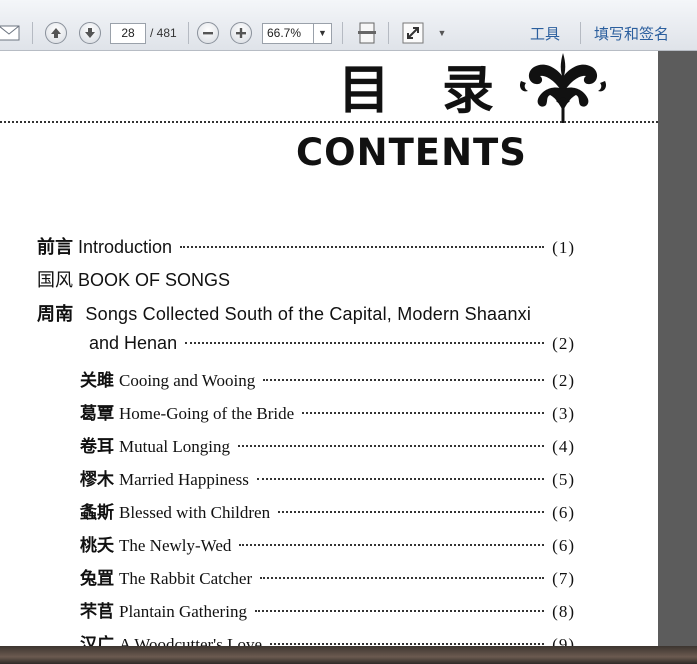 Image resolution: width=697 pixels, height=664 pixels. What do you see at coordinates (327, 576) in the screenshot?
I see `toc-entry: 兔罝 The Rabbit Catcher (7)` at bounding box center [327, 576].